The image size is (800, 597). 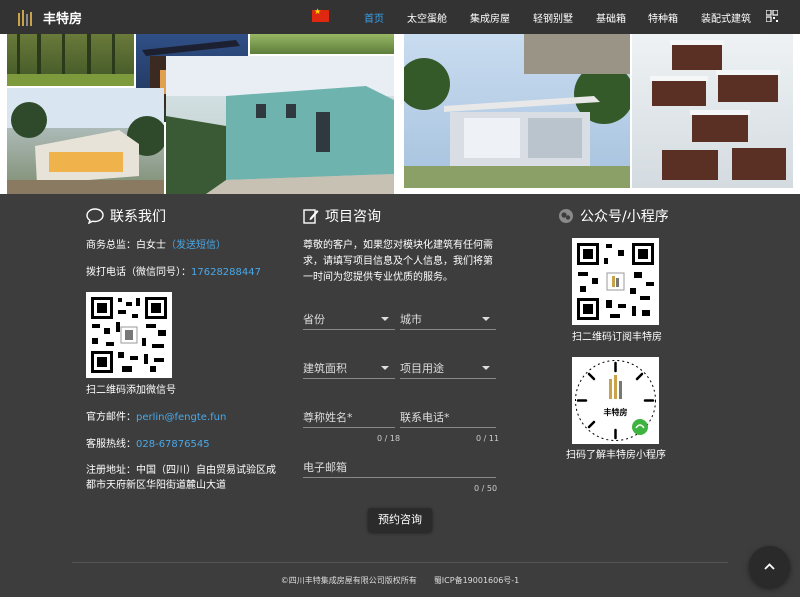 What do you see at coordinates (95, 216) in the screenshot?
I see `chat-bubble-icon` at bounding box center [95, 216].